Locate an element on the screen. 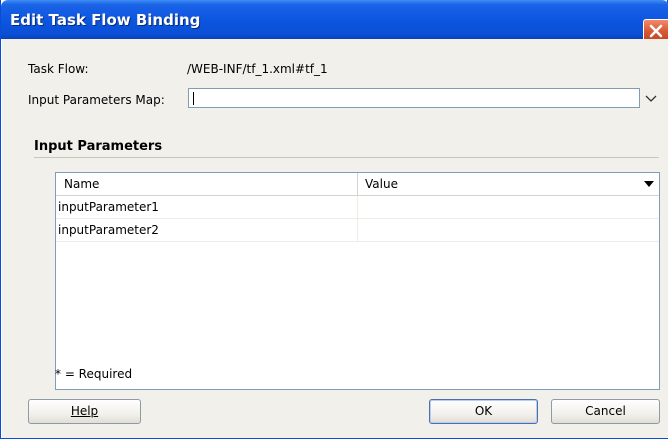 This screenshot has width=668, height=439. cancel-button: Cancel is located at coordinates (605, 411).